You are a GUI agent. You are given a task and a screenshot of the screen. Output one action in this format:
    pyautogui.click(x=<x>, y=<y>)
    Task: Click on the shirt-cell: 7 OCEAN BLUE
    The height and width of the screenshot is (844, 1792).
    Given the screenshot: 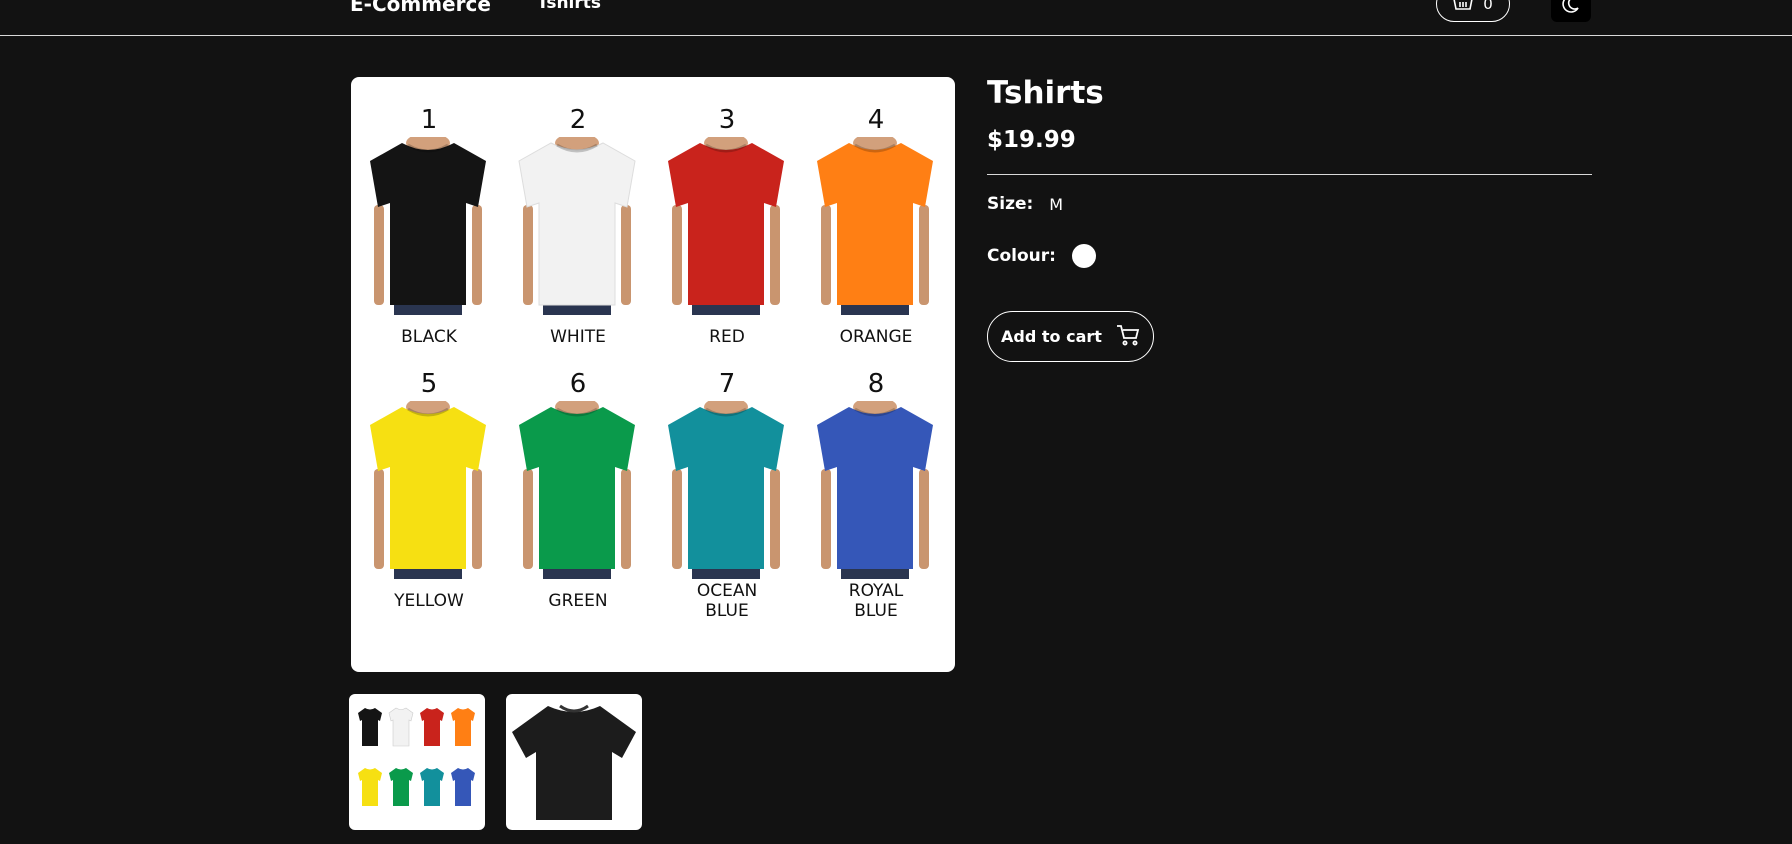 What is the action you would take?
    pyautogui.click(x=732, y=499)
    